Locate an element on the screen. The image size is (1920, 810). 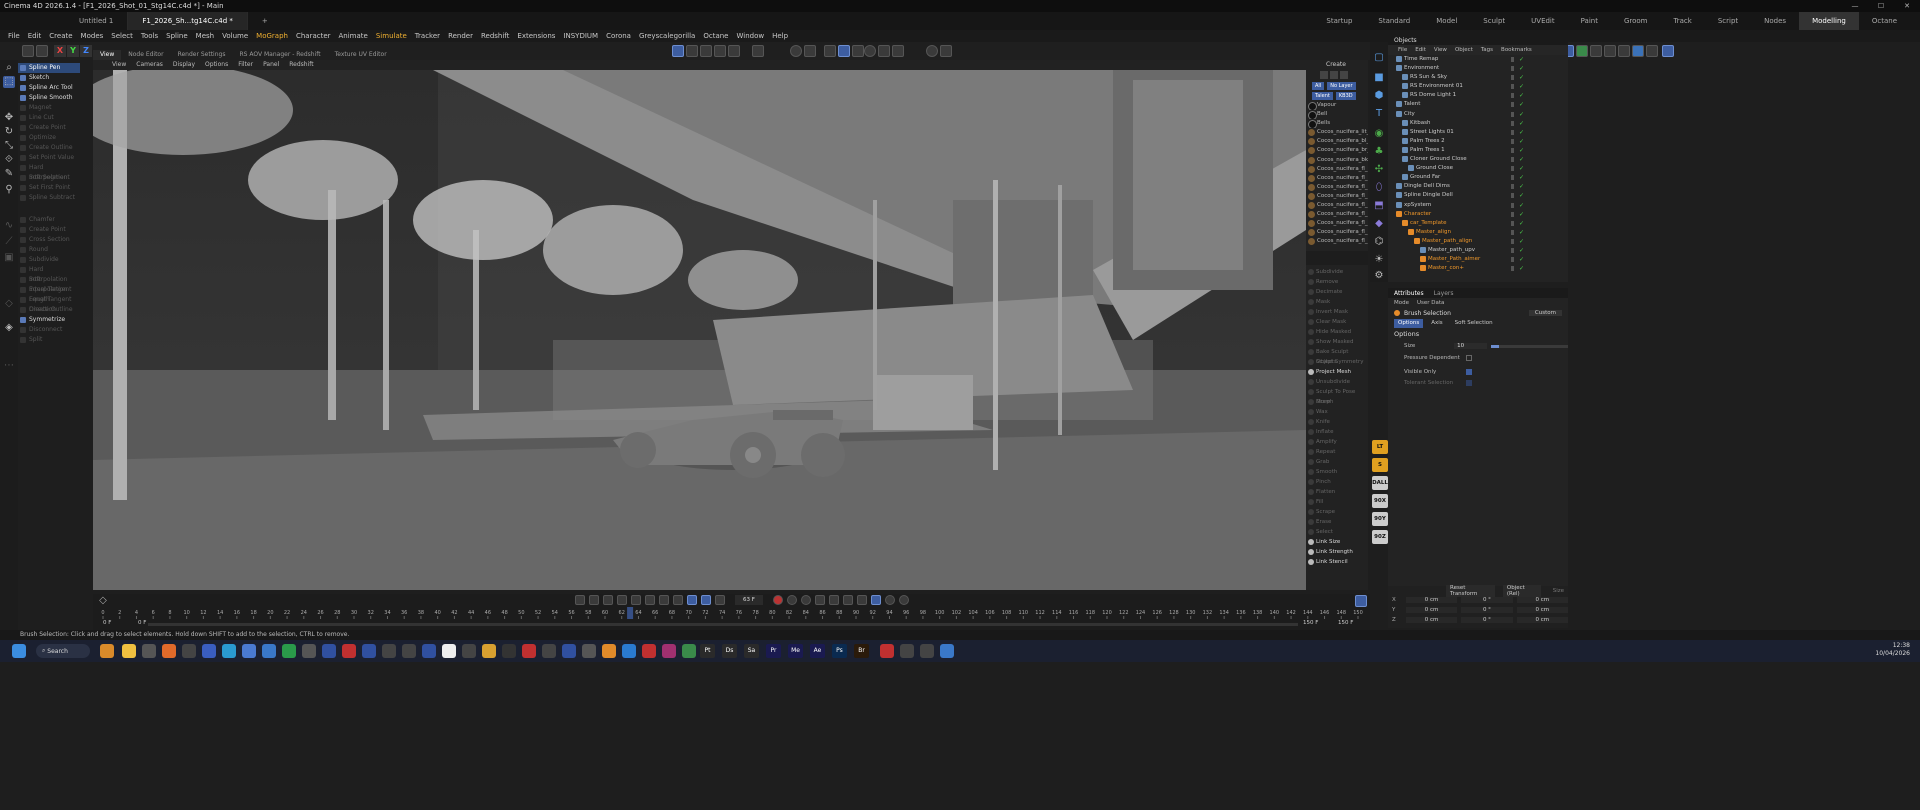
menu-window: Window is located at coordinates (750, 36).